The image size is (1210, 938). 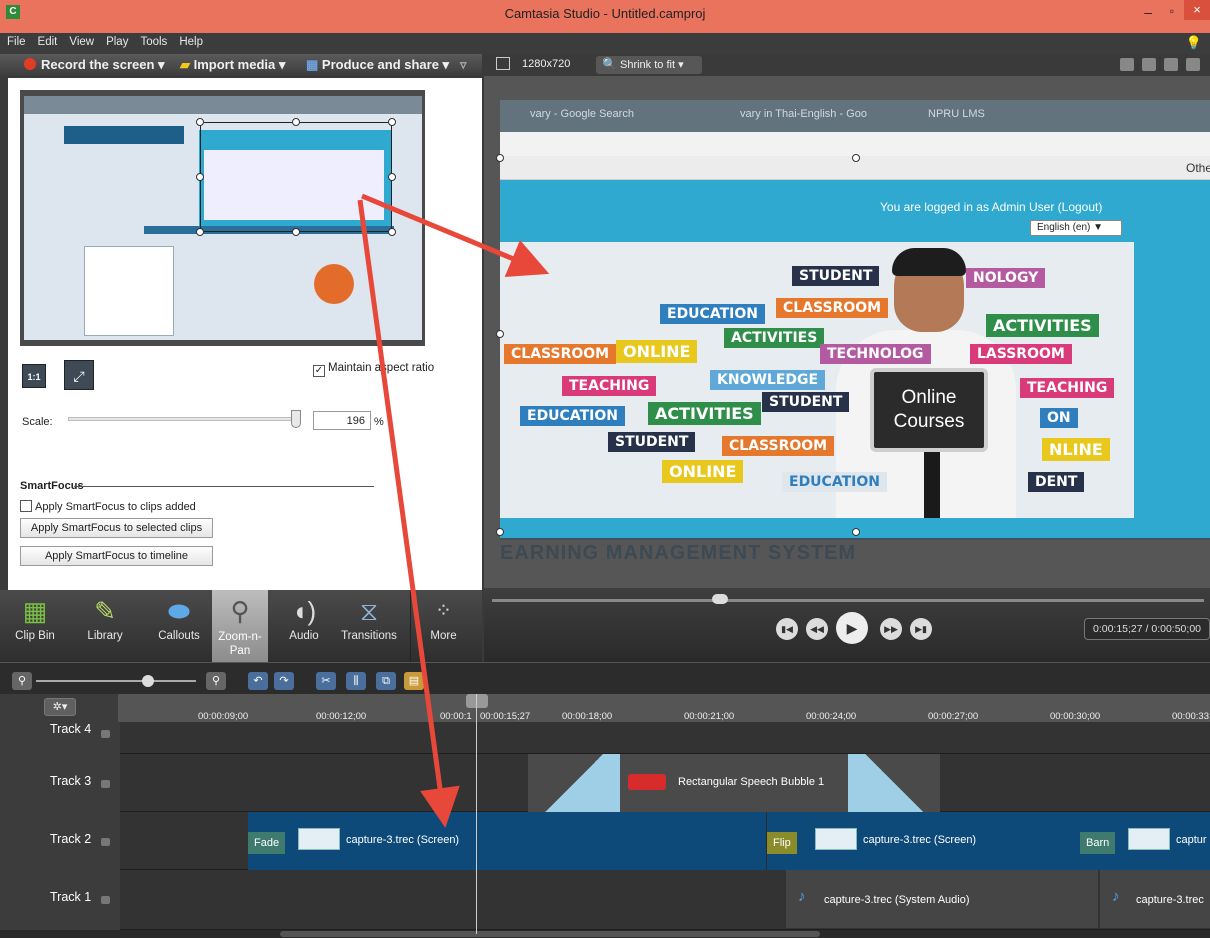 What do you see at coordinates (605, 934) in the screenshot?
I see `timeline-scrollbar` at bounding box center [605, 934].